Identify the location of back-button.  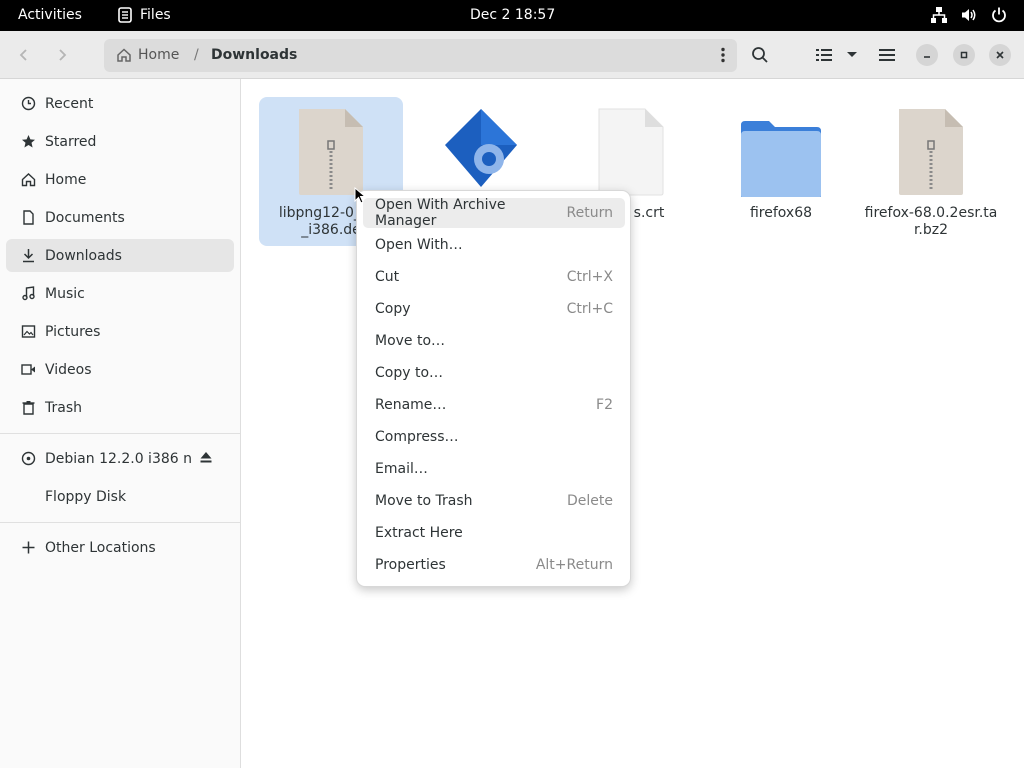
(24, 55).